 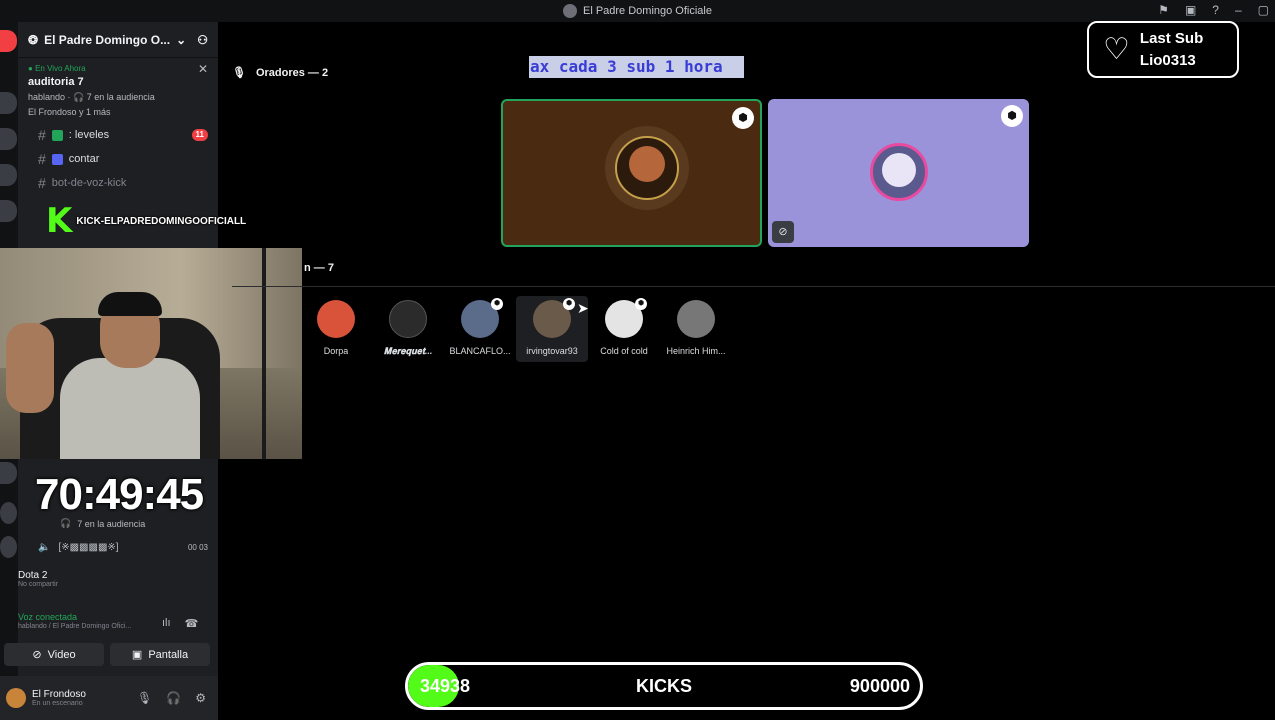 I want to click on title-bar: El Padre Domingo Oficiale ⚑ ▣ ? – ▢, so click(x=637, y=11).